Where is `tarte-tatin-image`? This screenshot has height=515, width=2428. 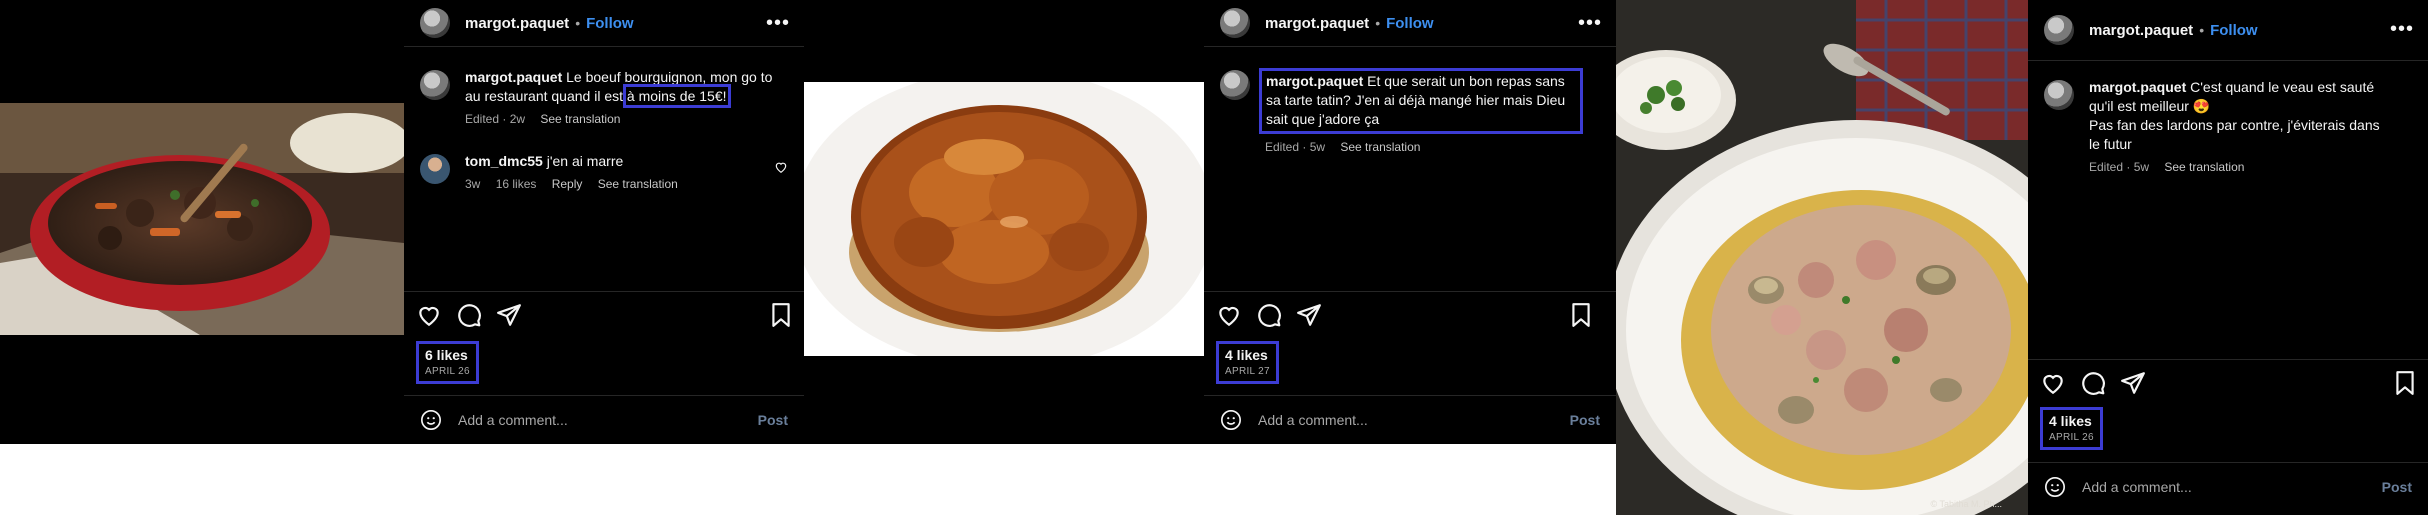 tarte-tatin-image is located at coordinates (1004, 219).